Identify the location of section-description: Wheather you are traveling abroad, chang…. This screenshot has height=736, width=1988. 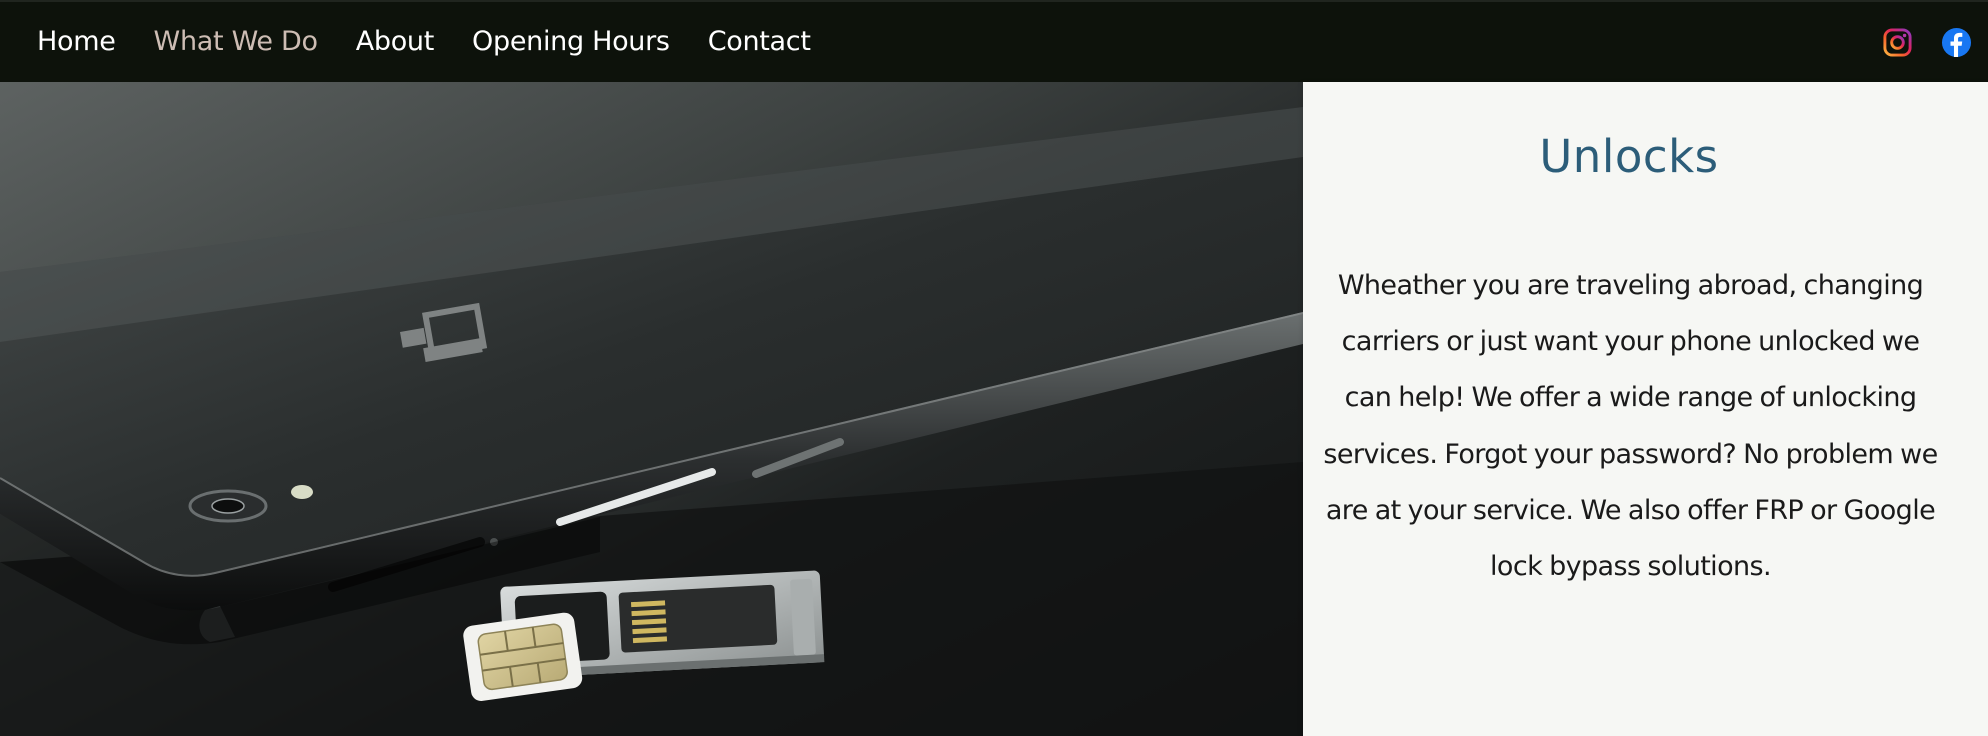
(1630, 426).